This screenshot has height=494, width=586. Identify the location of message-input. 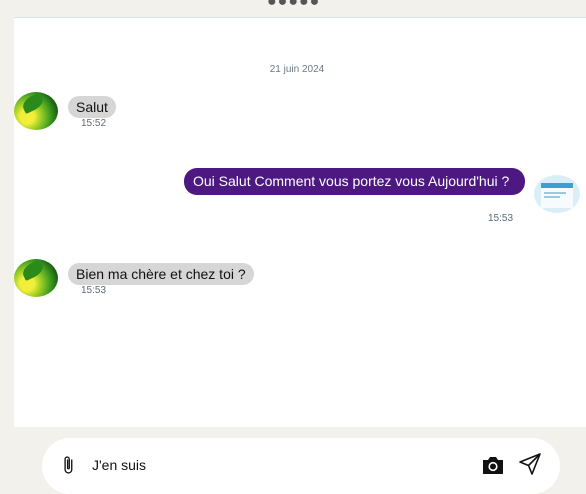
(257, 465).